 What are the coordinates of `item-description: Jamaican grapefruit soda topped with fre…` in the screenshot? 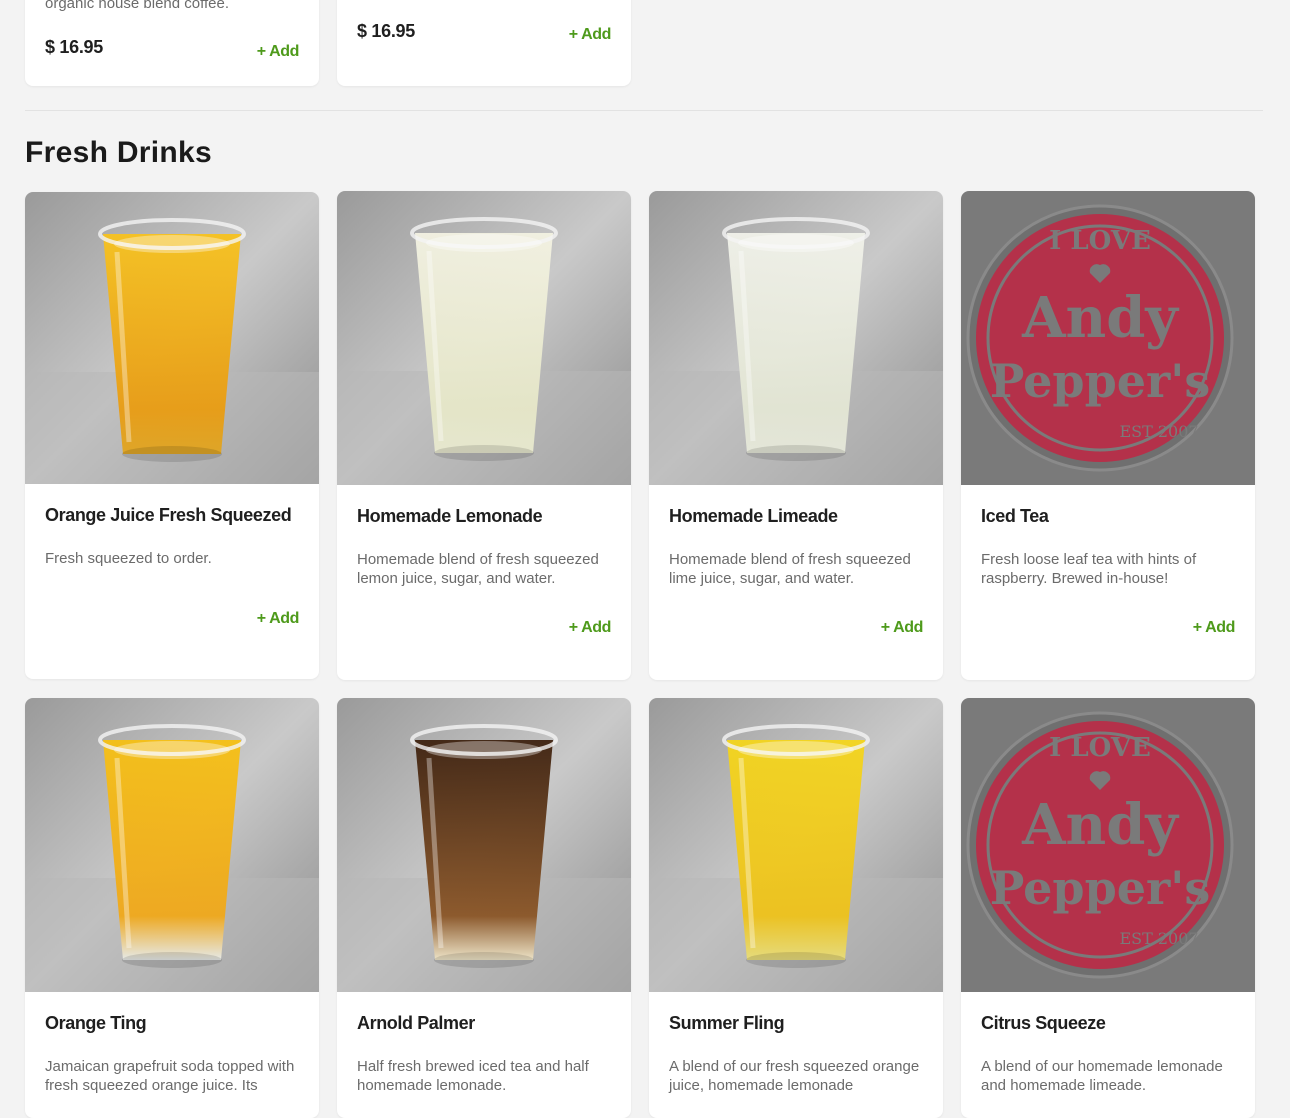 It's located at (170, 1076).